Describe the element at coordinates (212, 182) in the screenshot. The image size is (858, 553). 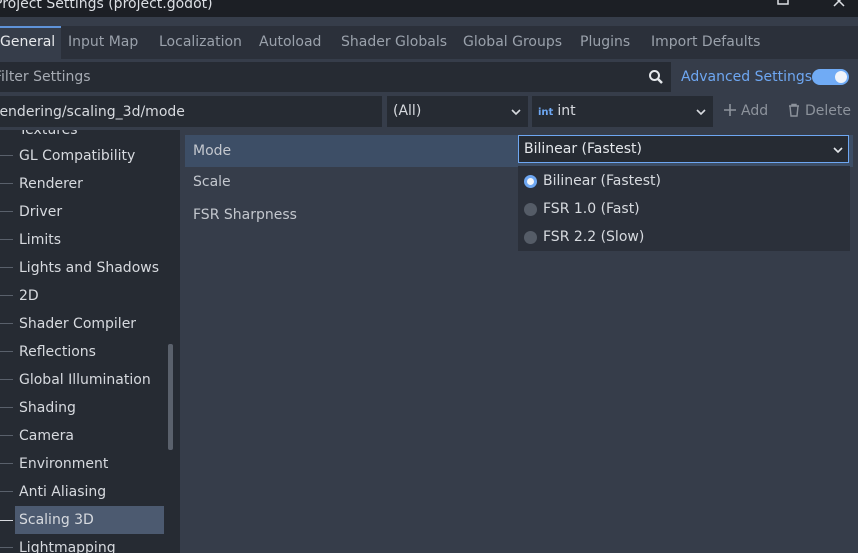
I see `property-label: Scale` at that location.